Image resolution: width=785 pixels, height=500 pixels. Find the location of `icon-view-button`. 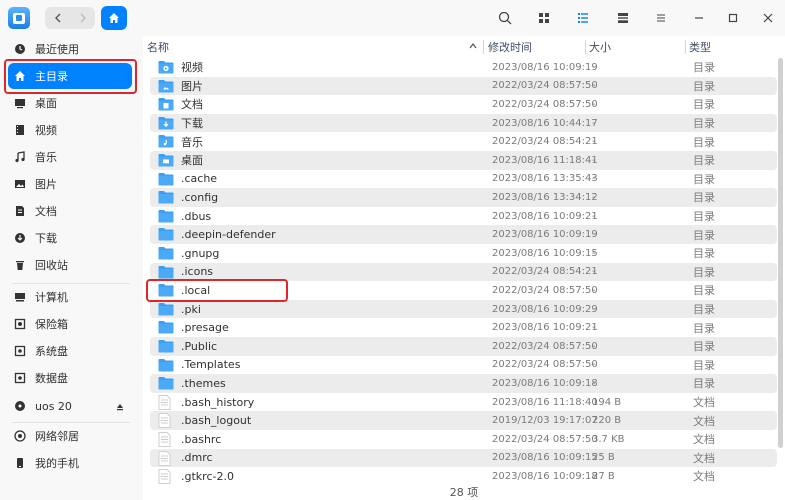

icon-view-button is located at coordinates (544, 18).